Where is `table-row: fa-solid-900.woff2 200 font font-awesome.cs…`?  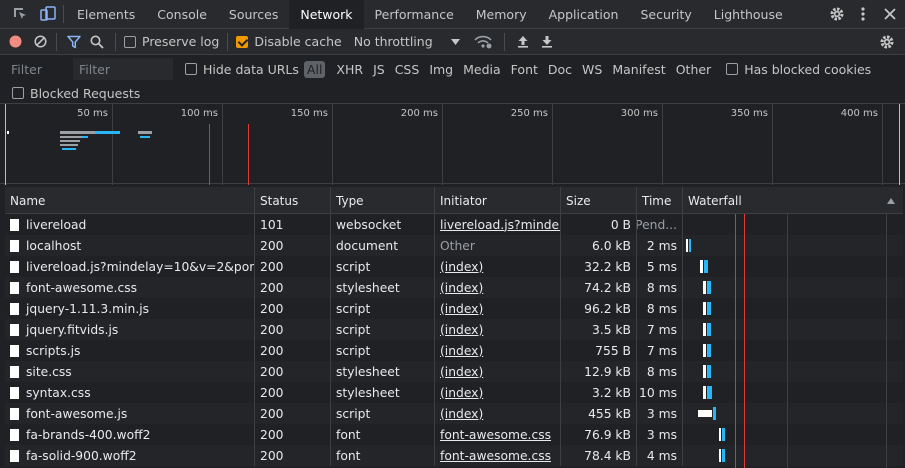 table-row: fa-solid-900.woff2 200 font font-awesome.cs… is located at coordinates (454, 455).